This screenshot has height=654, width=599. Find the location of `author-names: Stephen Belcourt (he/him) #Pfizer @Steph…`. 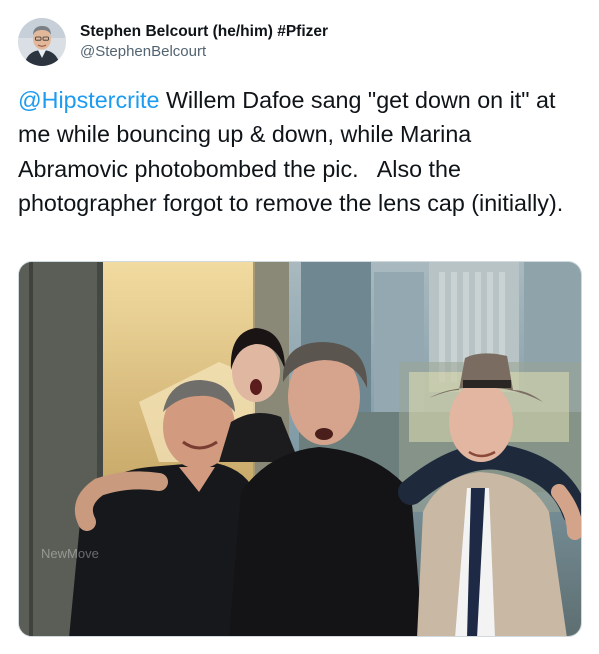

author-names: Stephen Belcourt (he/him) #Pfizer @Steph… is located at coordinates (204, 42).